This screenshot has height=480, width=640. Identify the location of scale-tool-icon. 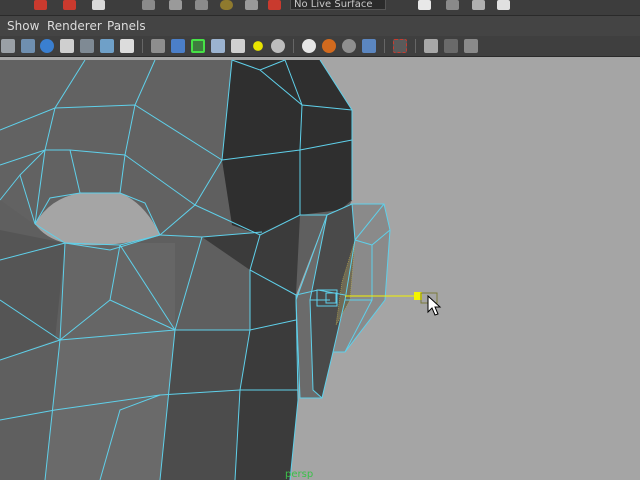
(98, 5).